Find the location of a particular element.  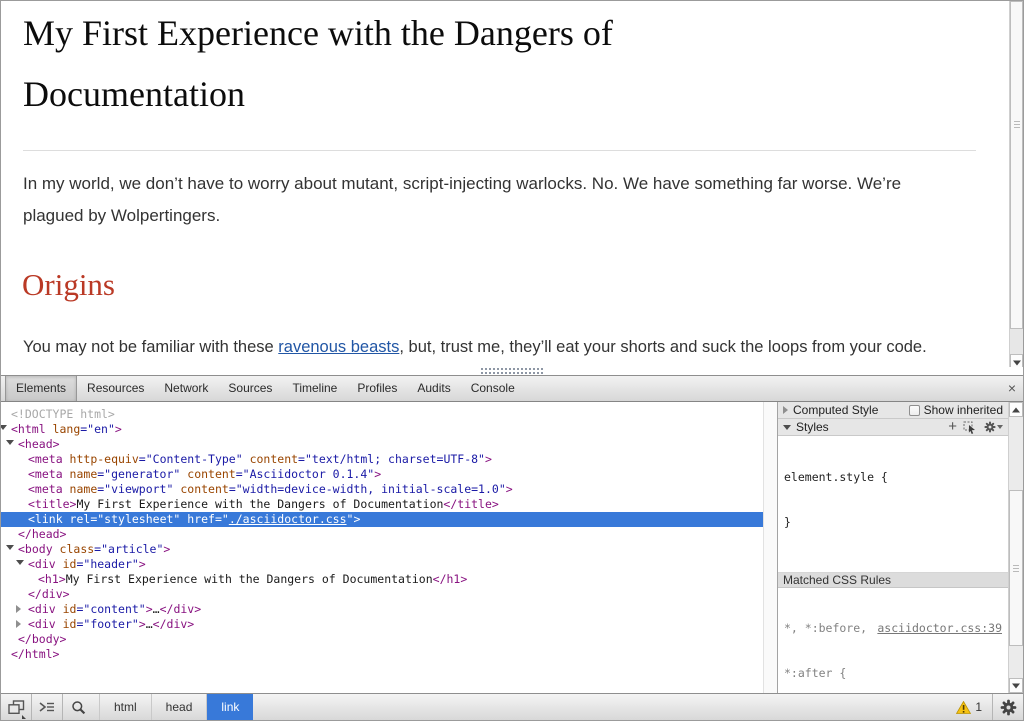

code-segment: ="width=device-width, initial-scale=1.0" is located at coordinates (367, 489).